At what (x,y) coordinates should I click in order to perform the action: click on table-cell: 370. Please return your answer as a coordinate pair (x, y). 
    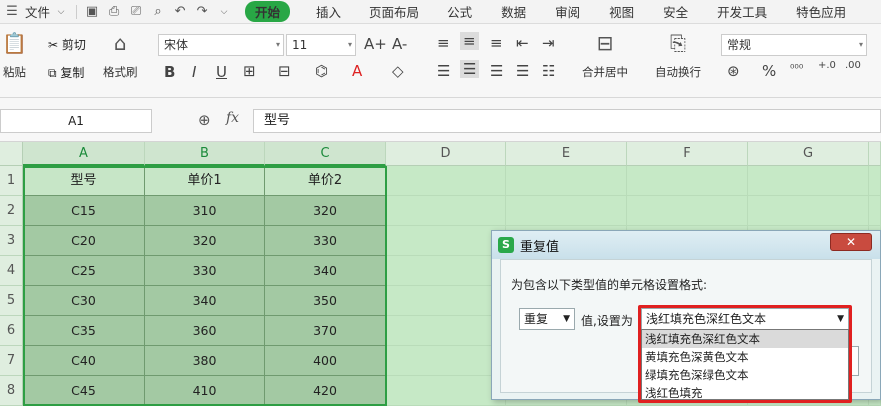
    Looking at the image, I should click on (325, 331).